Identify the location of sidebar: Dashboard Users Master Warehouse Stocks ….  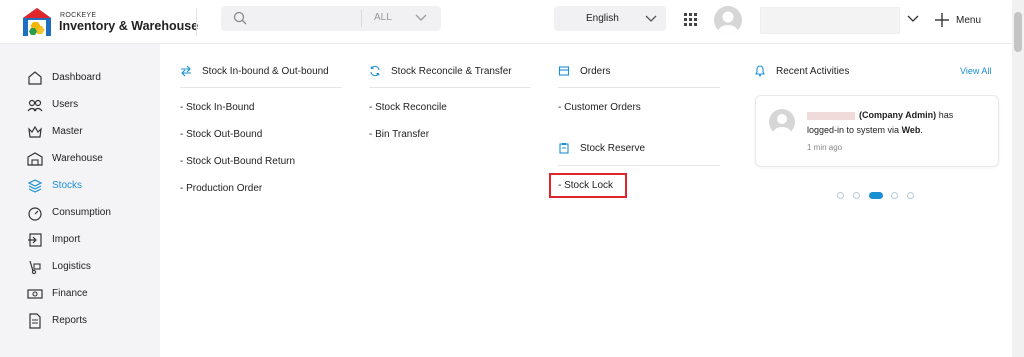
(80, 200).